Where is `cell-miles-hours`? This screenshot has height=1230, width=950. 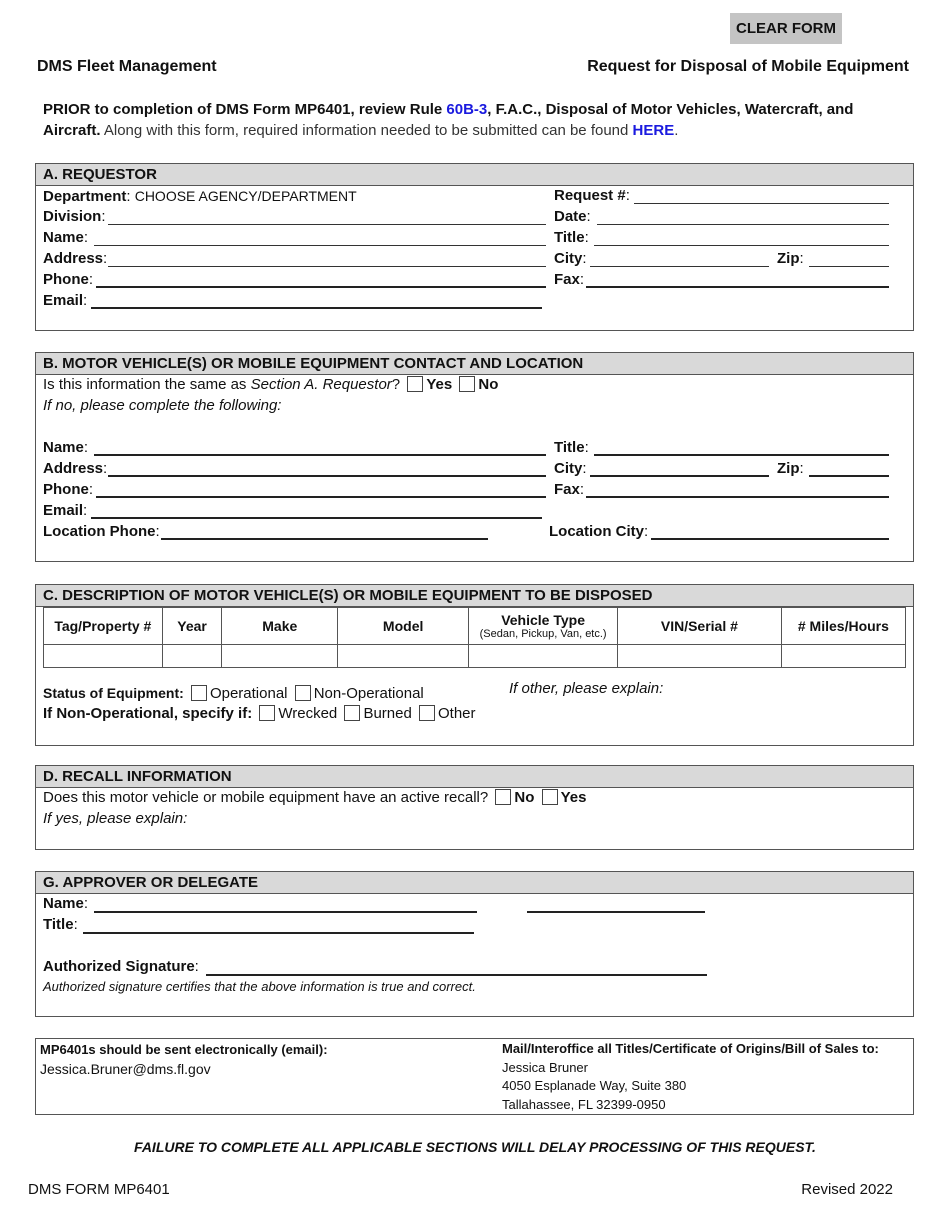
cell-miles-hours is located at coordinates (843, 656).